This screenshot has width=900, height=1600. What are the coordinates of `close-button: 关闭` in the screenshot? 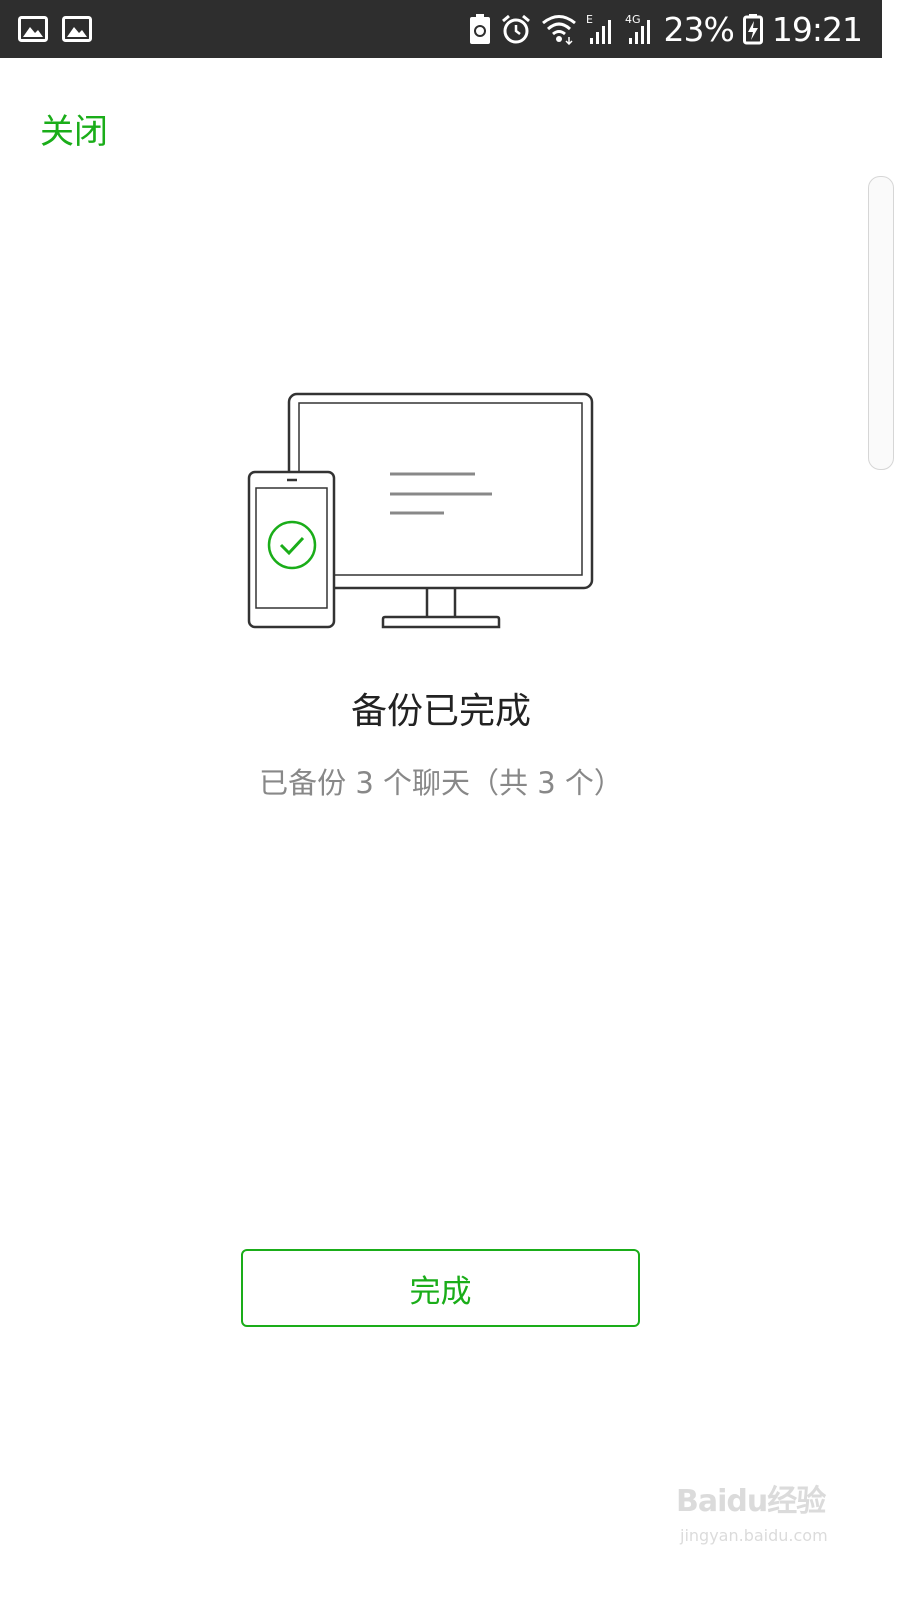 It's located at (74, 128).